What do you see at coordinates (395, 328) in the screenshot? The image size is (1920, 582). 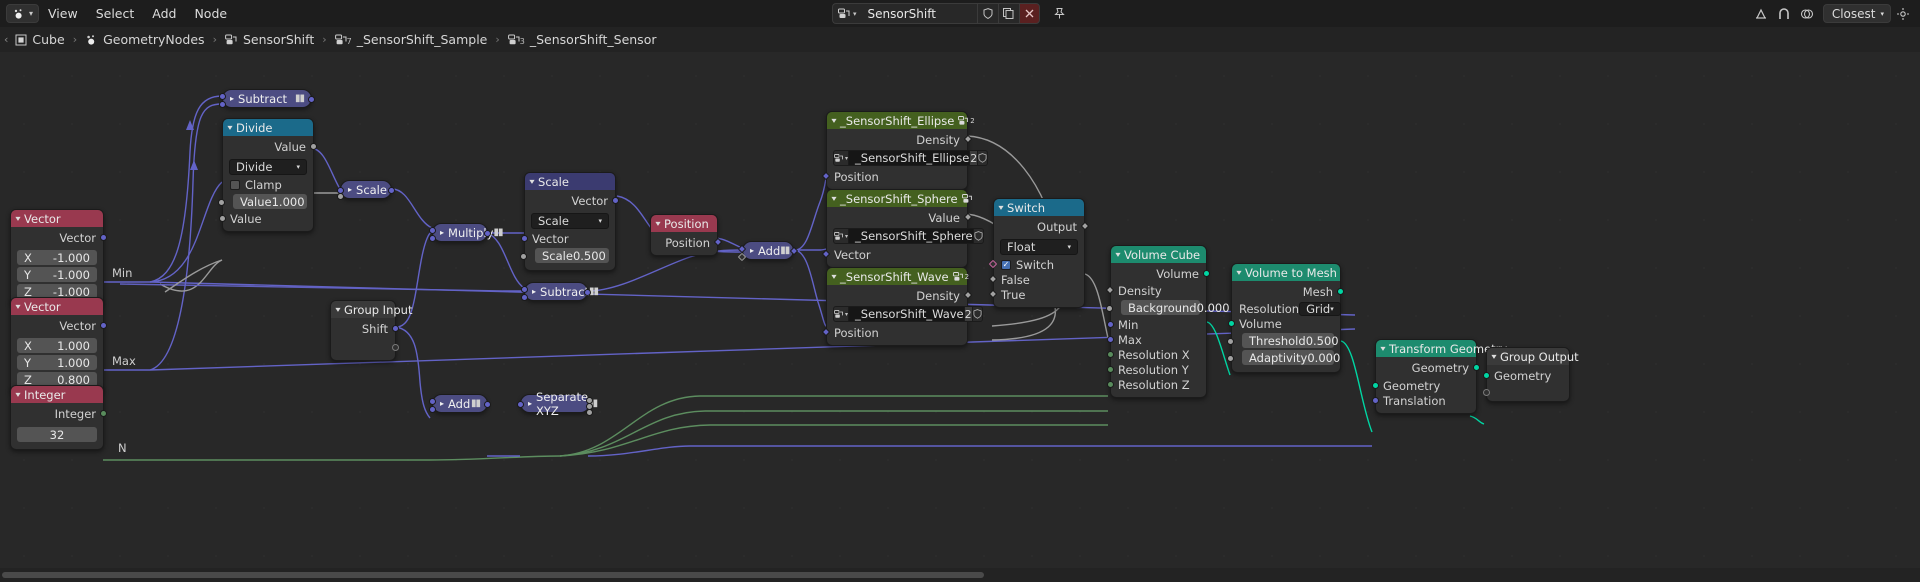 I see `socket-output-shift` at bounding box center [395, 328].